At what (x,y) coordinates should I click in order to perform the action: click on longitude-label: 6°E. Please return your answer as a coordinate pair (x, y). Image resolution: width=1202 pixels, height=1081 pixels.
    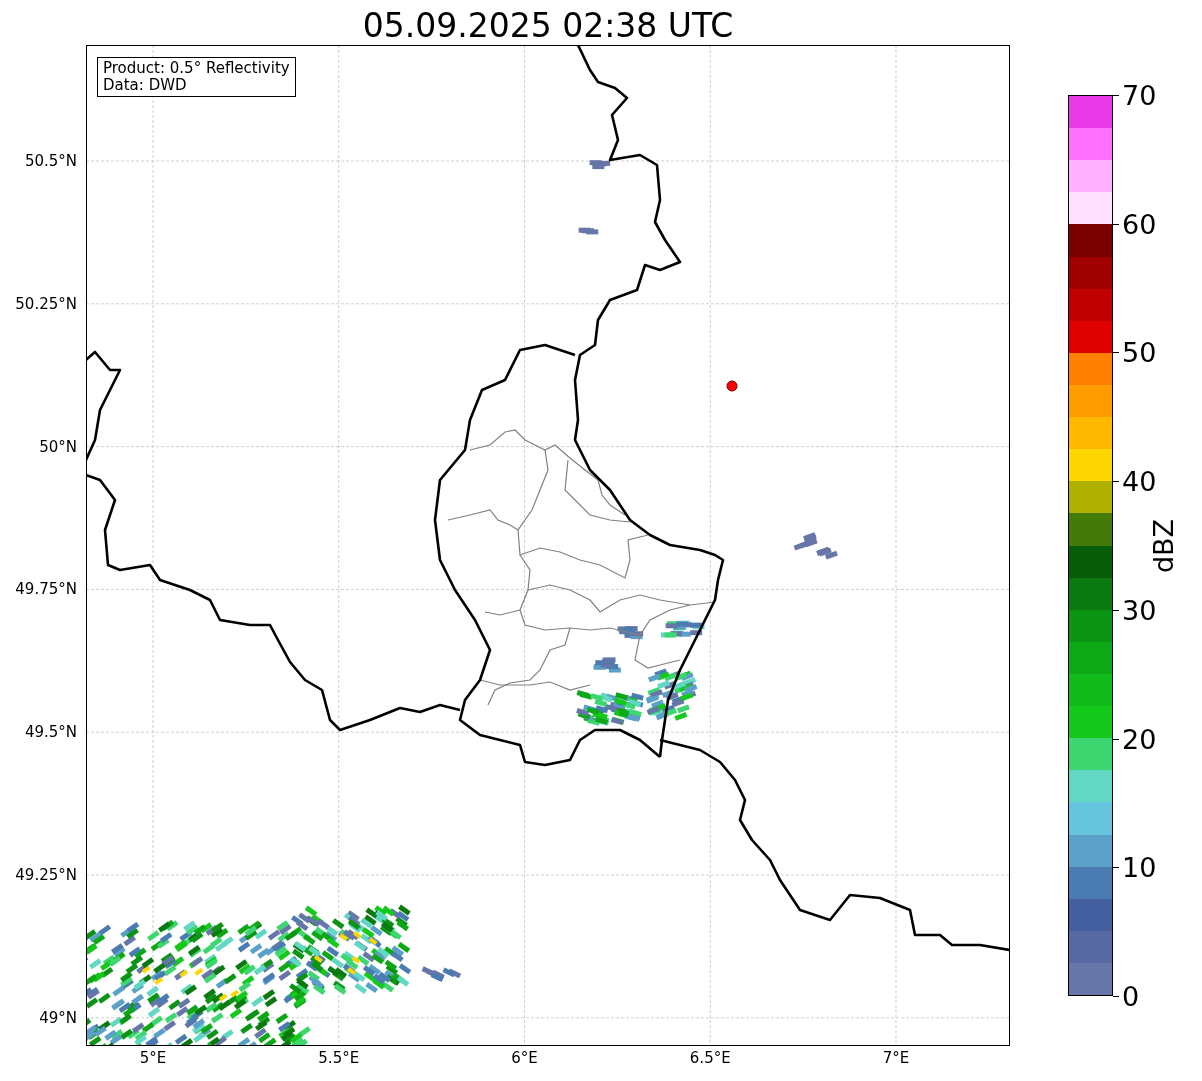
    Looking at the image, I should click on (524, 1058).